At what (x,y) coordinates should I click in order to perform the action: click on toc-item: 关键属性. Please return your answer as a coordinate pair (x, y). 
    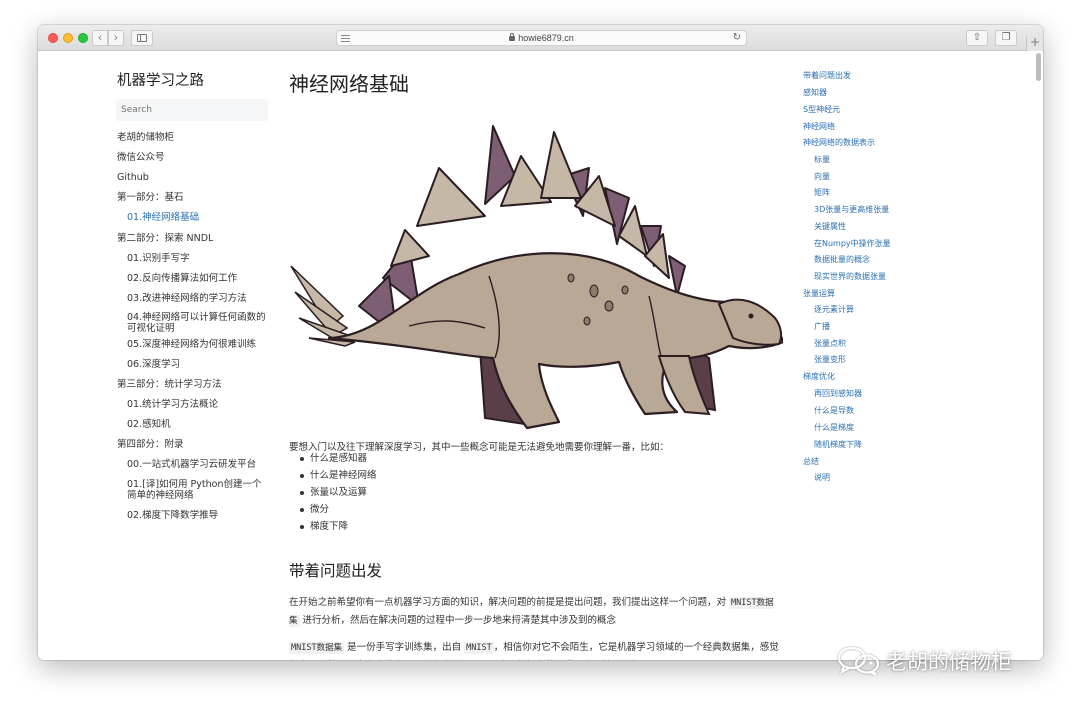
    Looking at the image, I should click on (830, 227).